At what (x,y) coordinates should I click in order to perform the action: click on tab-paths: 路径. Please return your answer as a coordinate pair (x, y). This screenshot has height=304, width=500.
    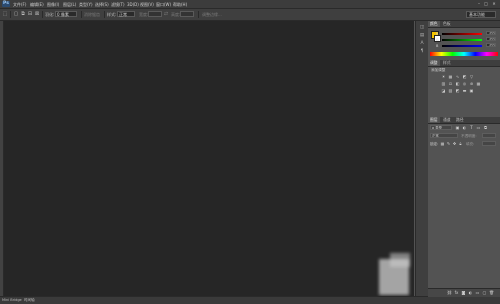
    Looking at the image, I should click on (460, 120).